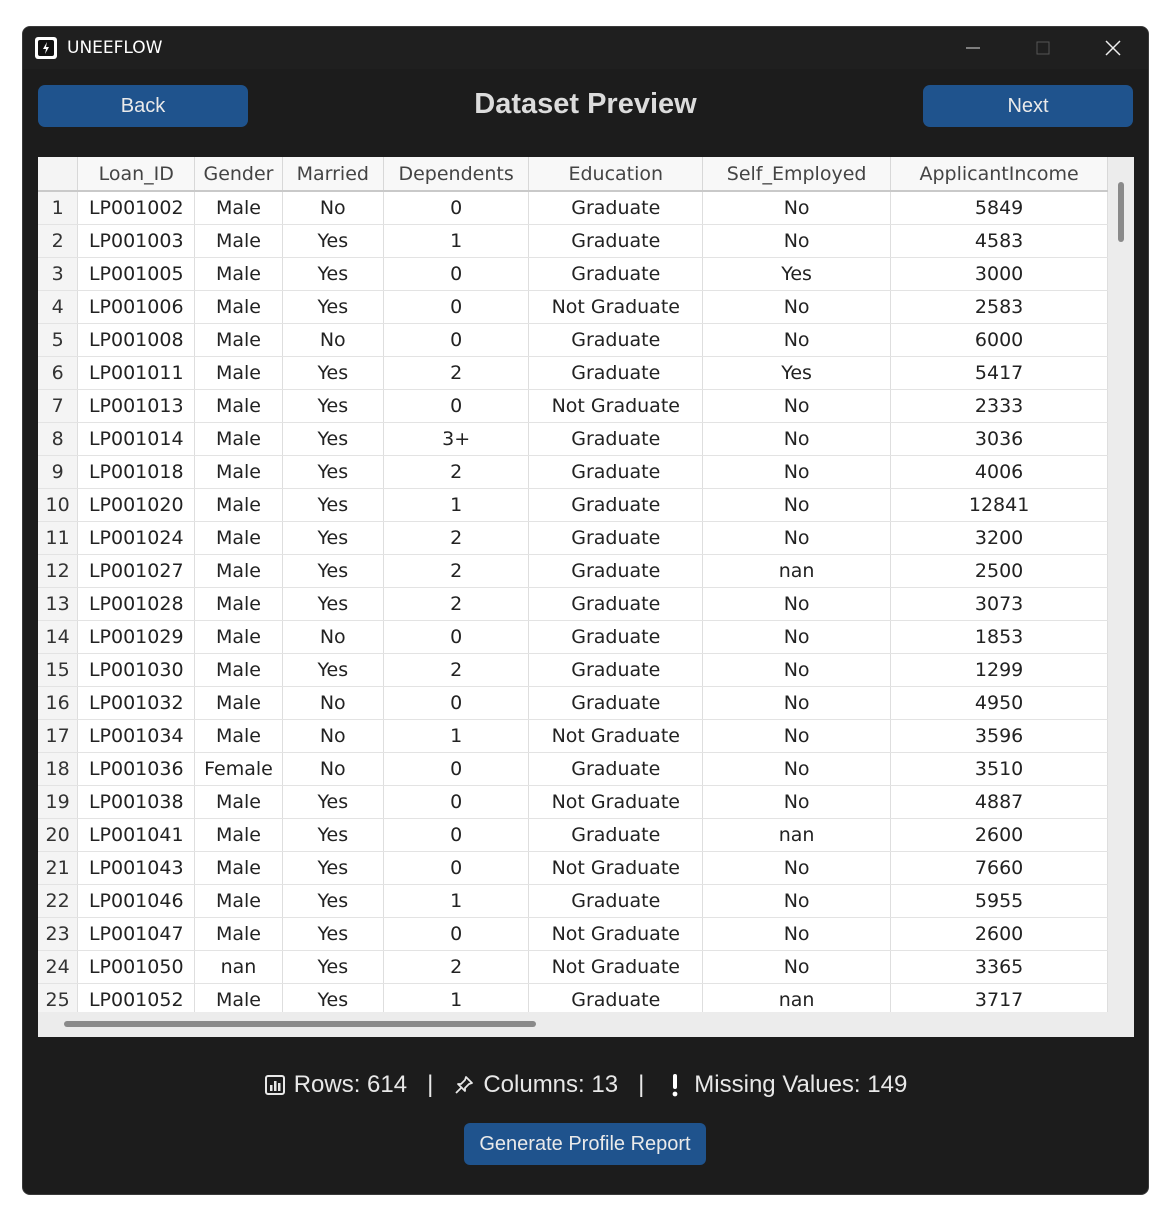 Image resolution: width=1174 pixels, height=1221 pixels. What do you see at coordinates (573, 997) in the screenshot?
I see `table-row: 25 LP001052 Male Yes 1 Graduate nan 3717` at bounding box center [573, 997].